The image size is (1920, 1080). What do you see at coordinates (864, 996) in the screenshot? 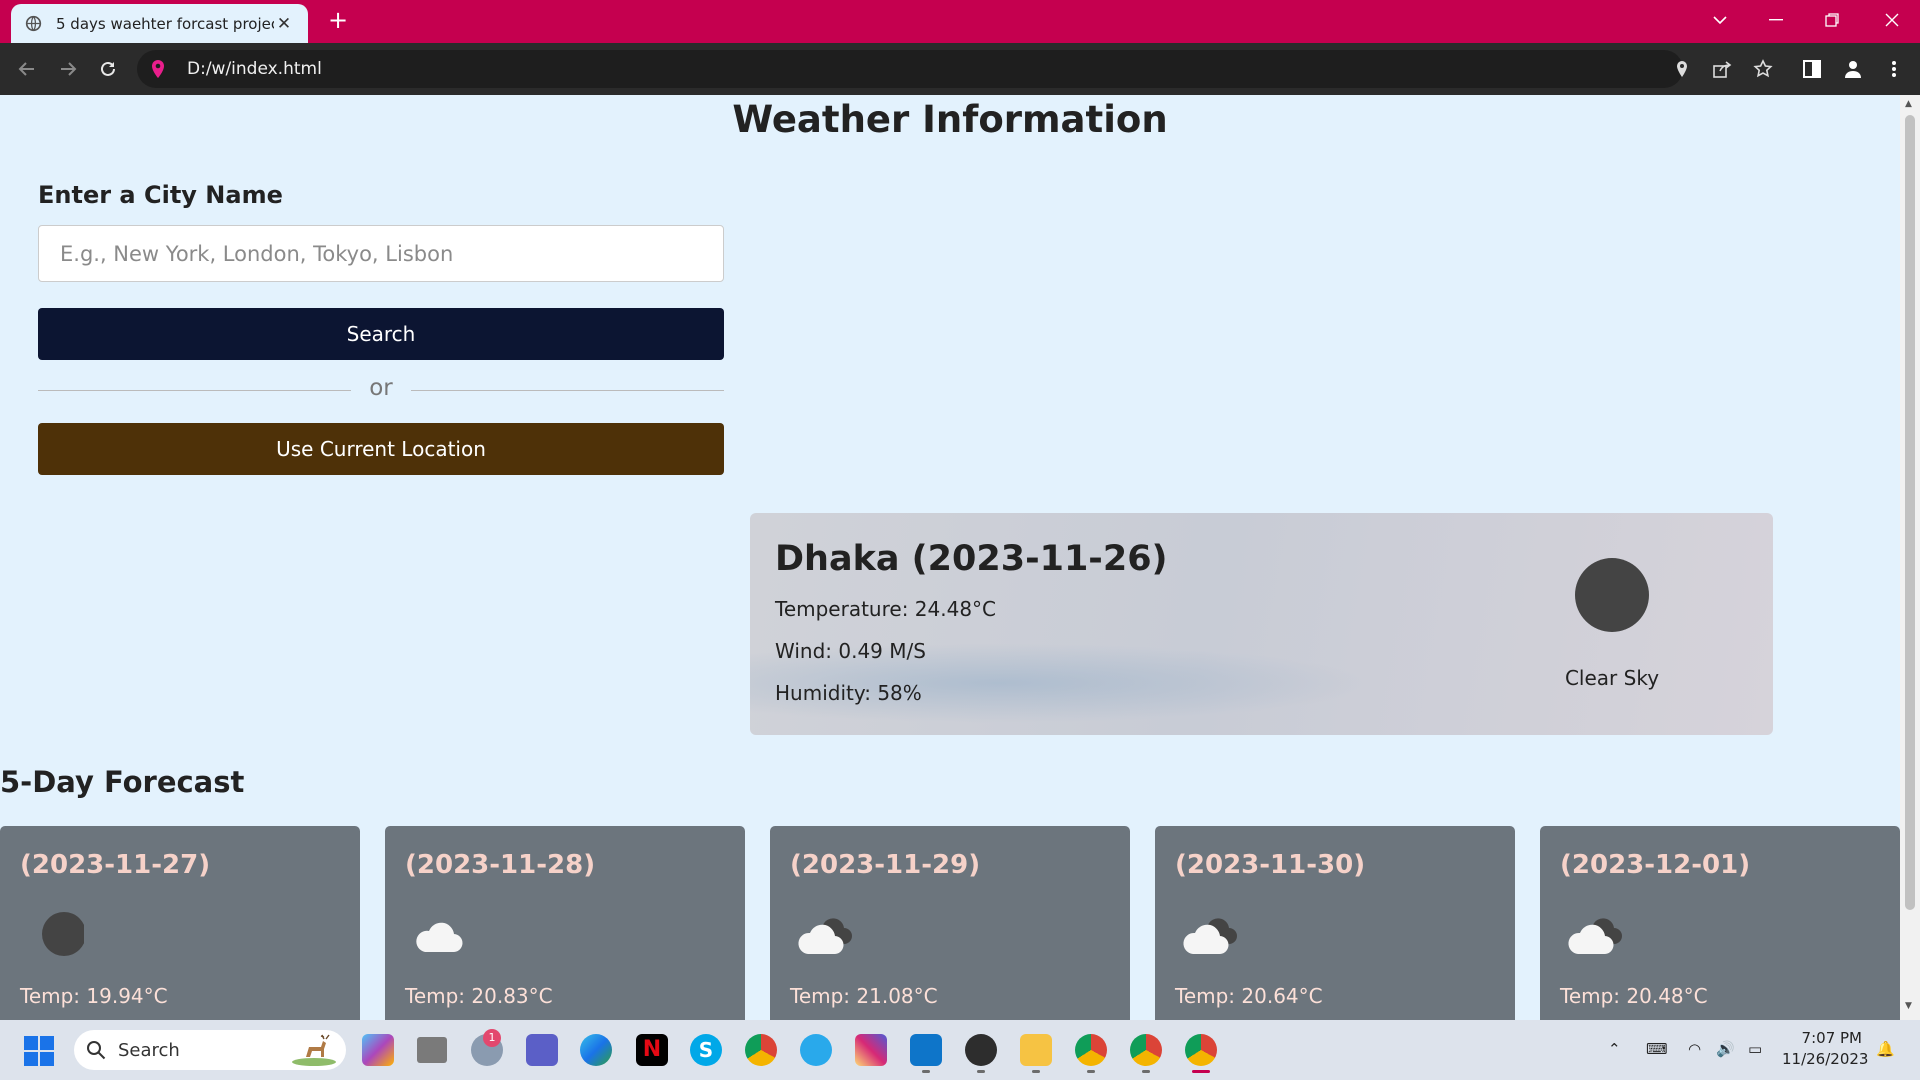
I see `forecast-temp: Temp: 21.08°C` at bounding box center [864, 996].